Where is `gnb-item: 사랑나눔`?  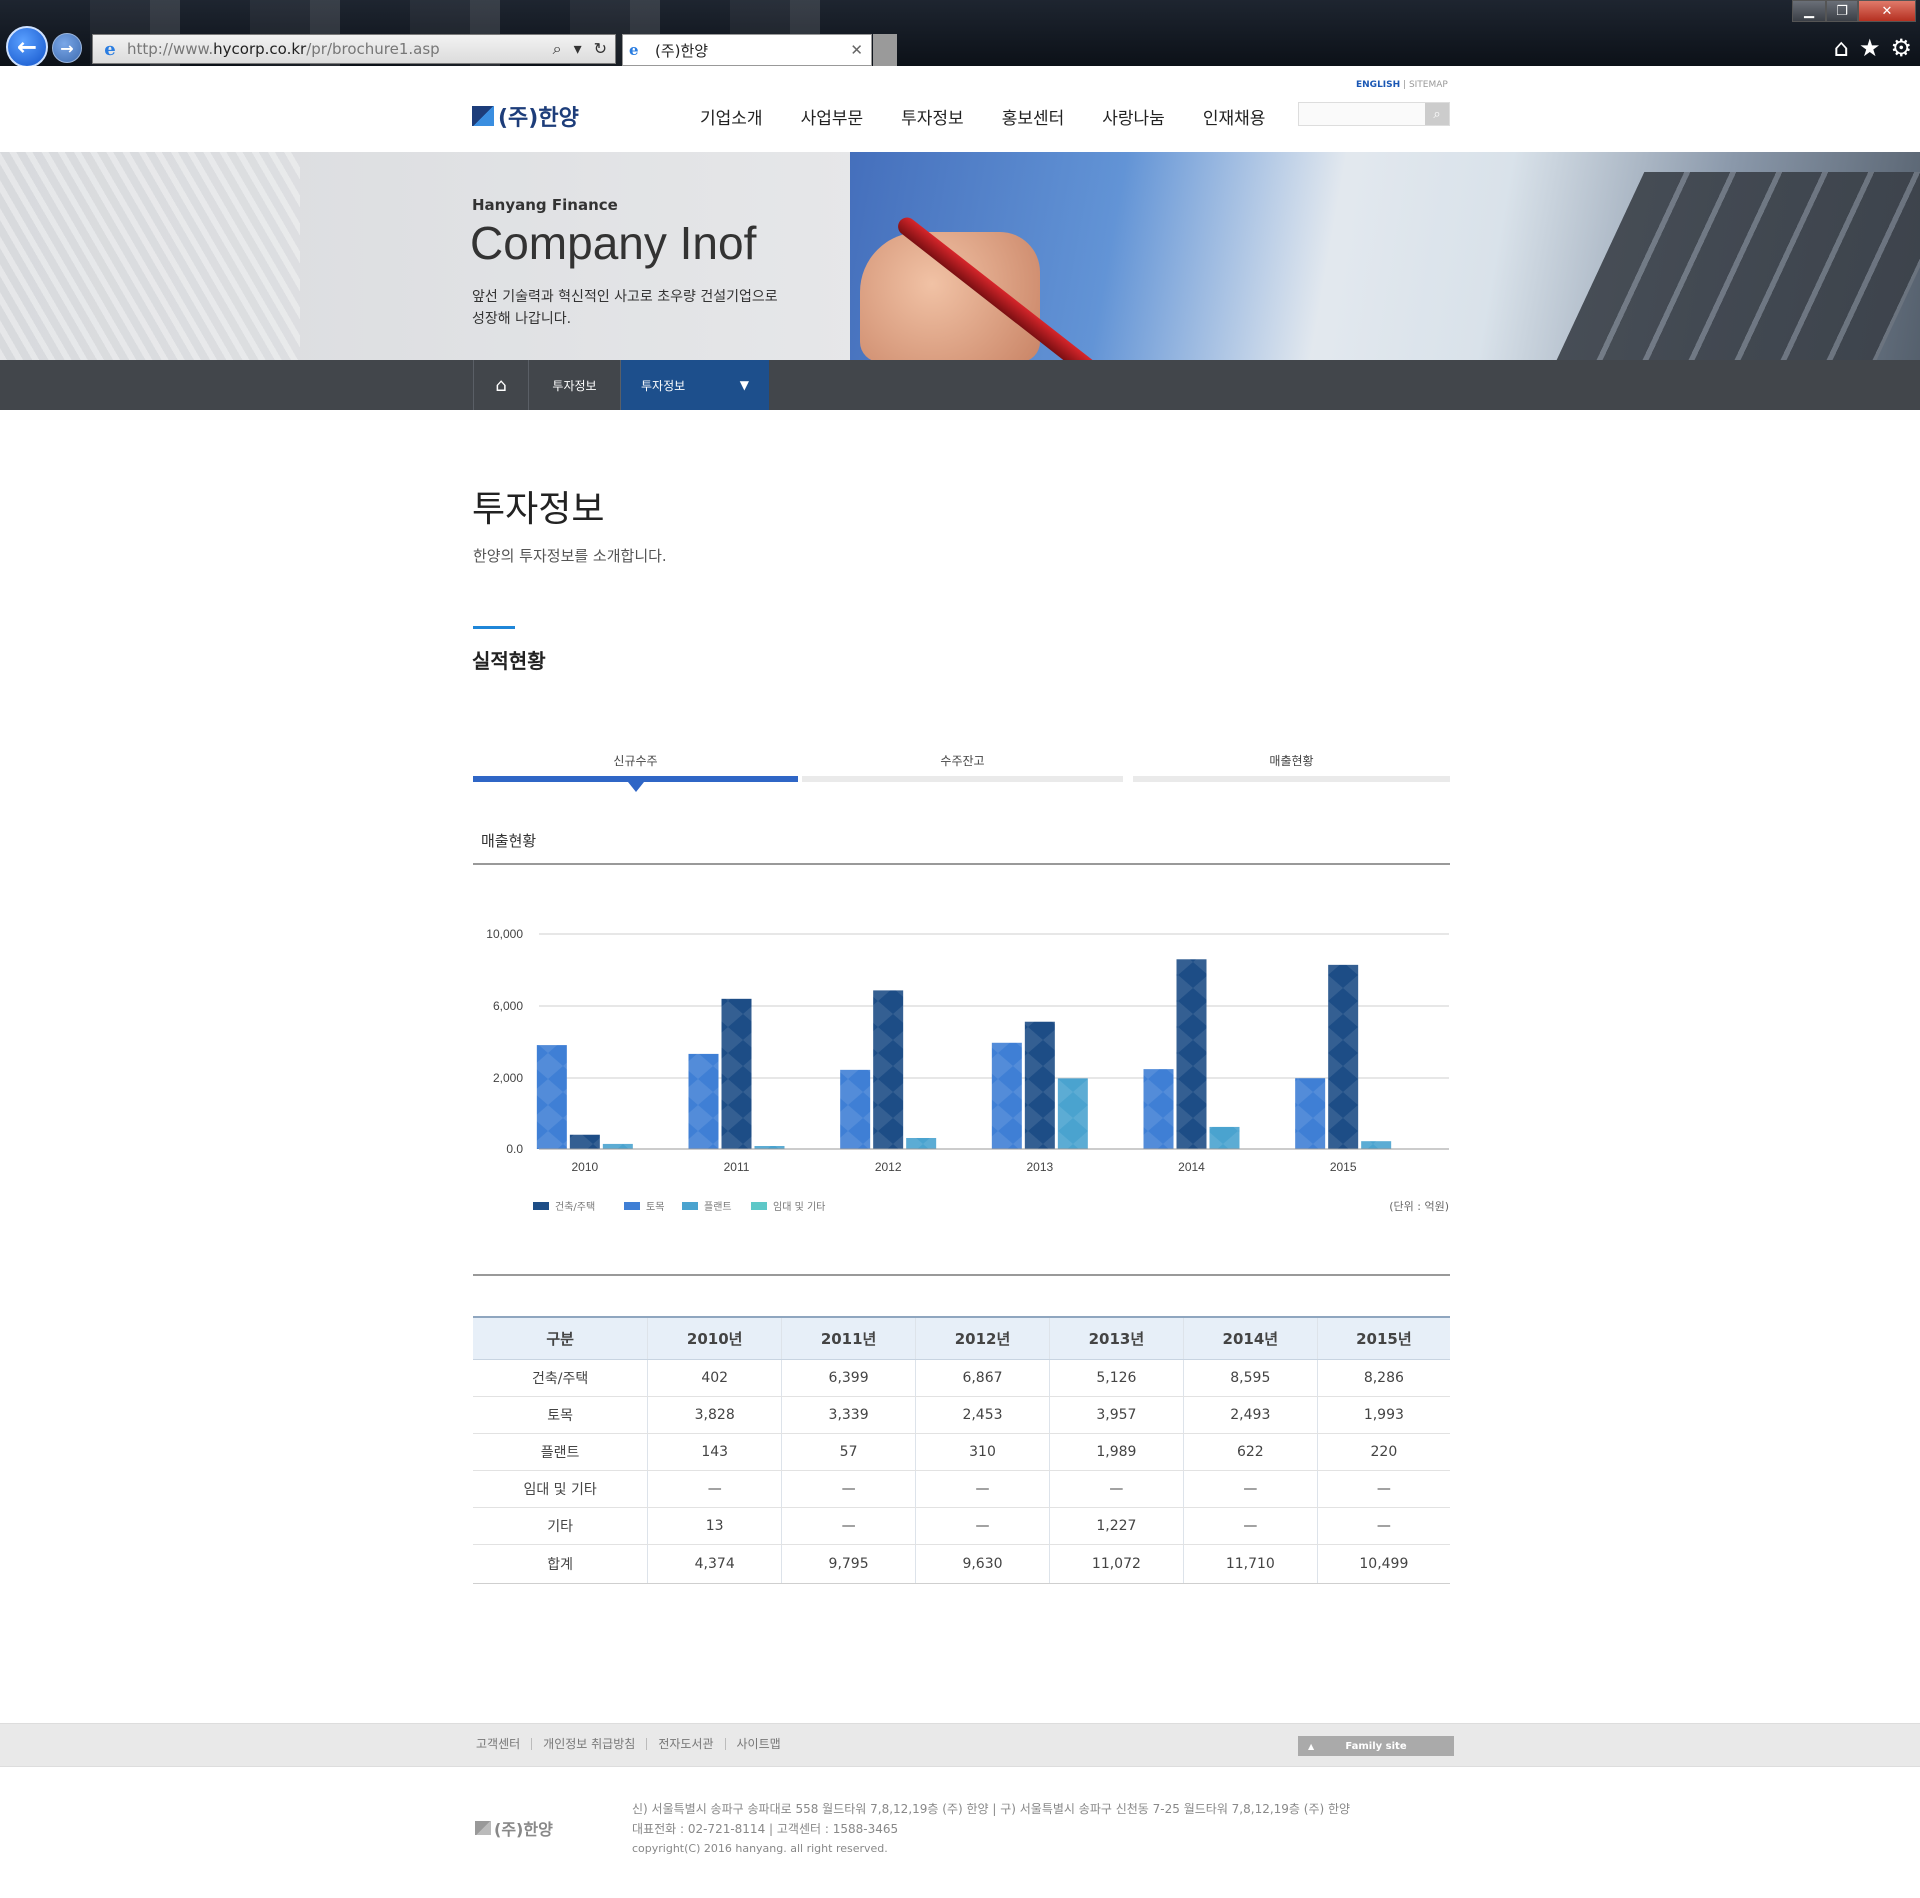 gnb-item: 사랑나눔 is located at coordinates (1133, 116).